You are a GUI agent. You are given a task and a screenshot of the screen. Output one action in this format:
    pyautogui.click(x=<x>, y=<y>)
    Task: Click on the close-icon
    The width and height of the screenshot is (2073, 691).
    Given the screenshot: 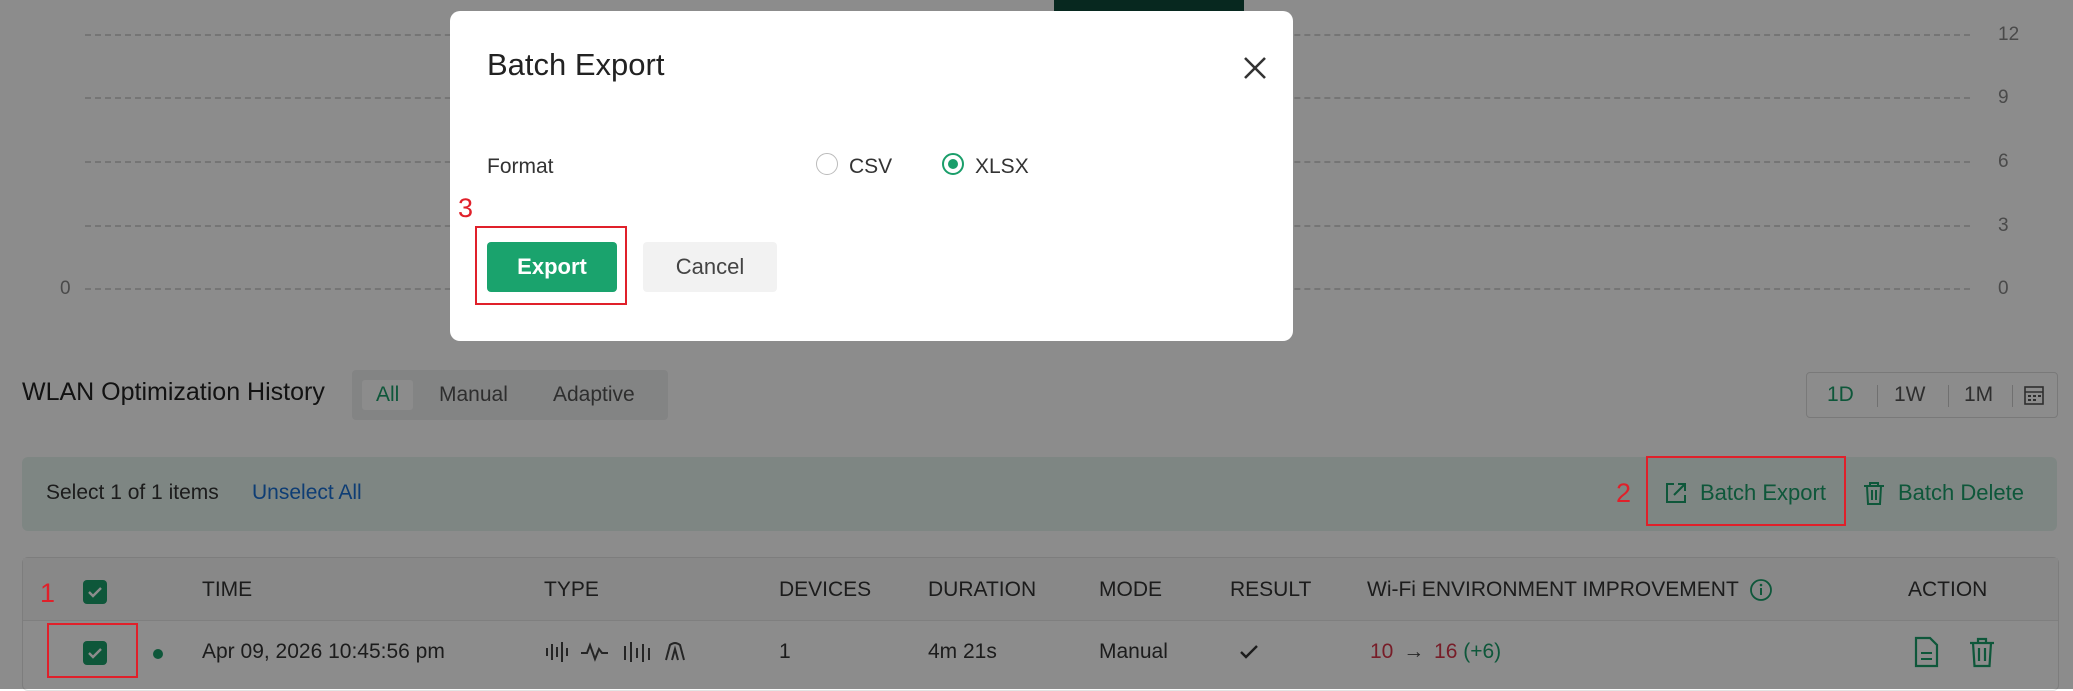 What is the action you would take?
    pyautogui.click(x=1255, y=68)
    